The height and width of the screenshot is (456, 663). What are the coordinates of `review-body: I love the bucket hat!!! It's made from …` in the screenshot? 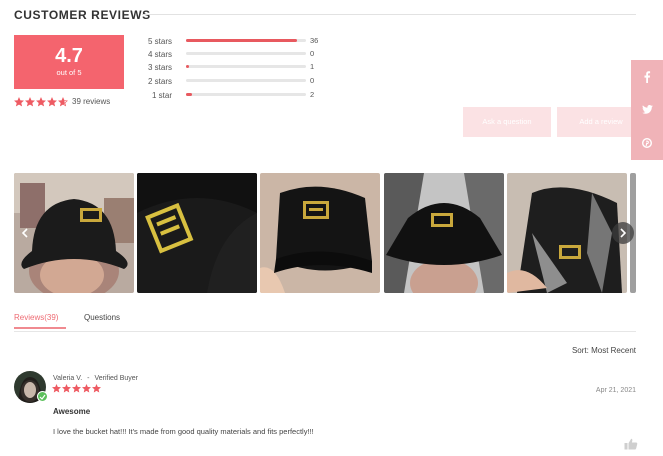 It's located at (183, 431).